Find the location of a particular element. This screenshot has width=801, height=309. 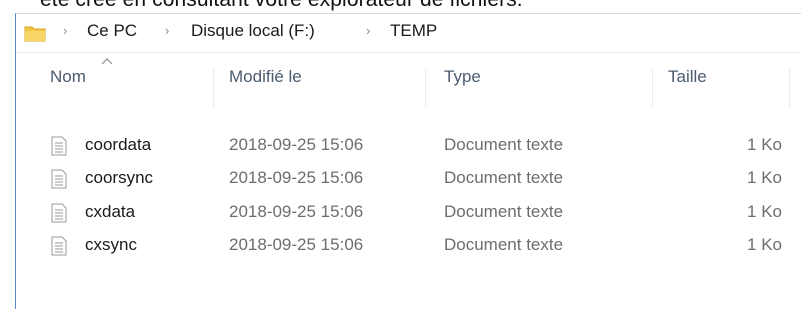

breadcrumb-item-local-disk: Disque local (F:) is located at coordinates (253, 31).